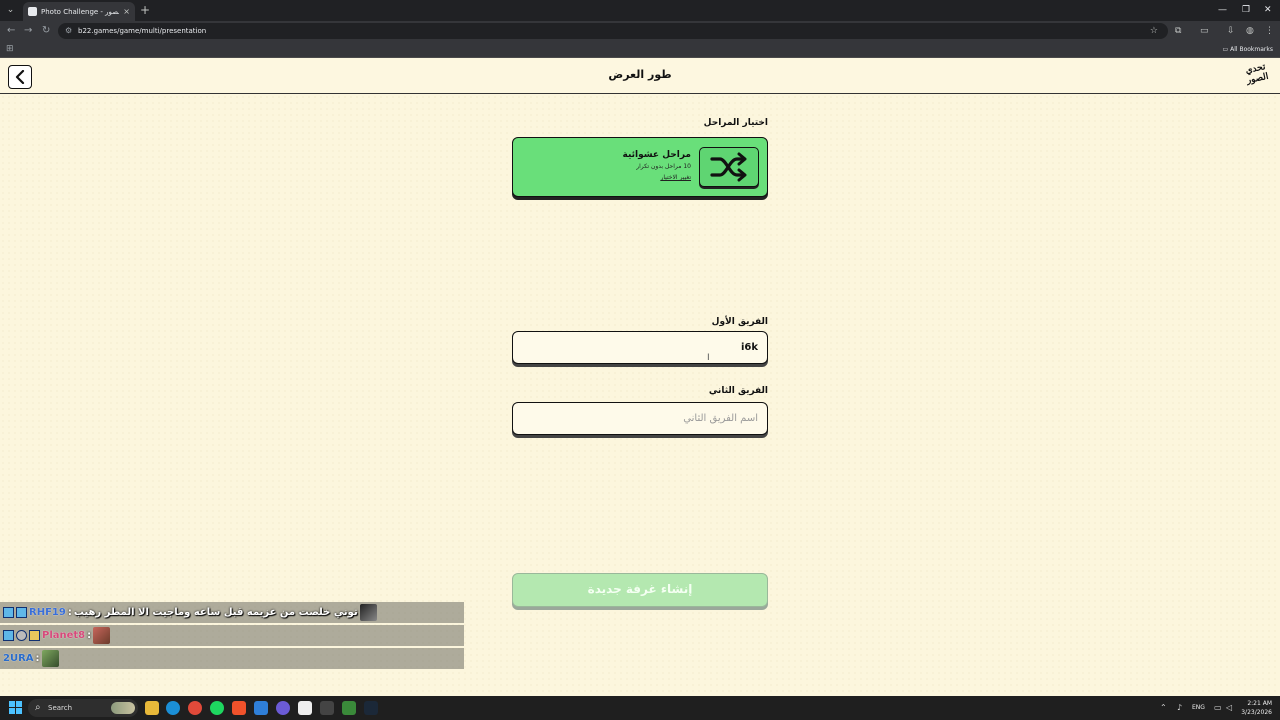 Image resolution: width=1280 pixels, height=720 pixels. I want to click on brave-icon, so click(239, 708).